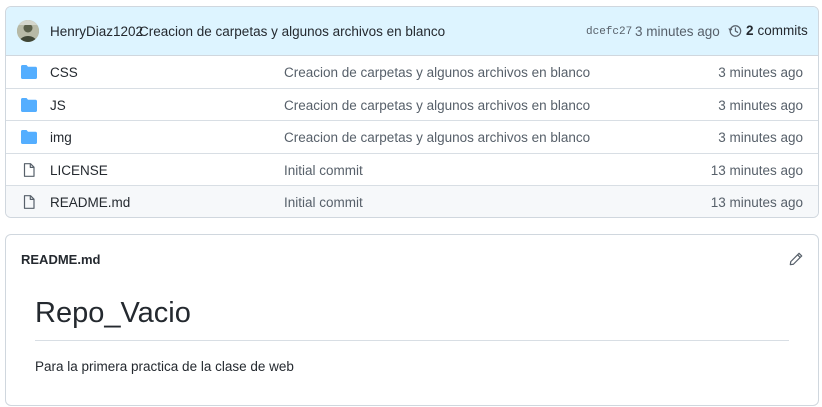 This screenshot has width=822, height=407. Describe the element at coordinates (58, 105) in the screenshot. I see `file-name-link: JS` at that location.